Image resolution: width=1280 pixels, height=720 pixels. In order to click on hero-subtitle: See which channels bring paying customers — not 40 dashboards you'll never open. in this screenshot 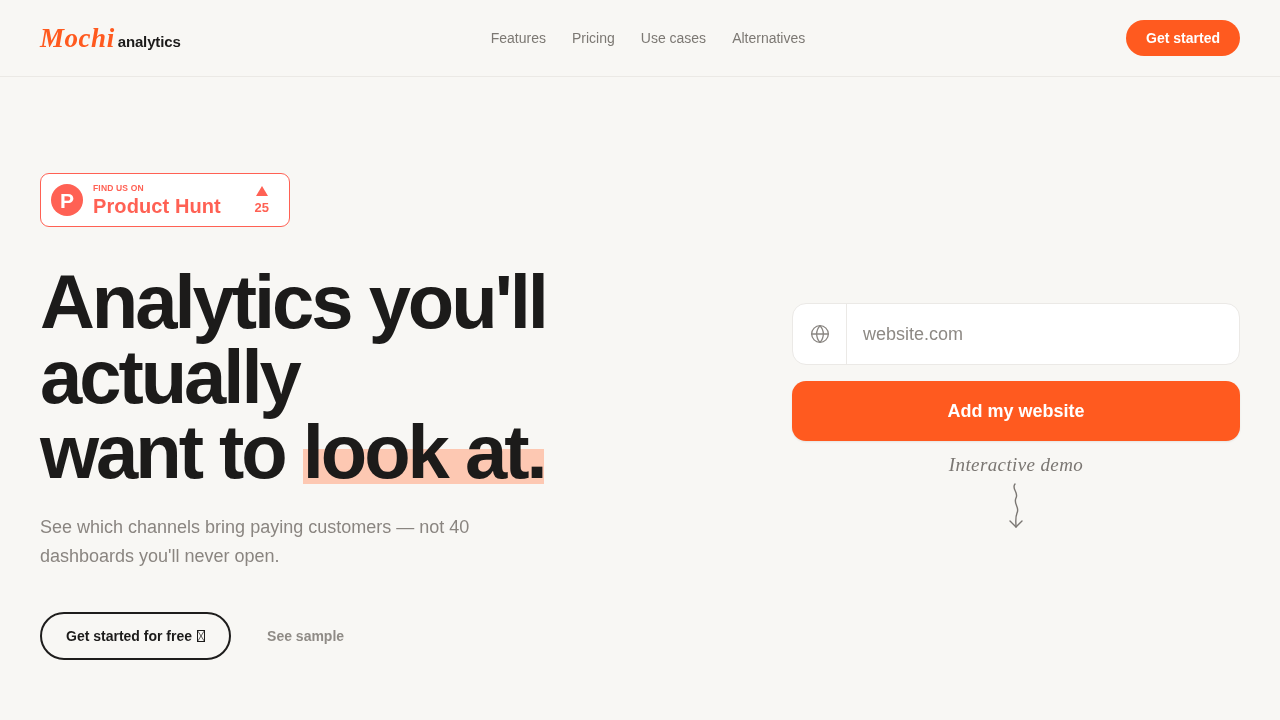, I will do `click(255, 542)`.